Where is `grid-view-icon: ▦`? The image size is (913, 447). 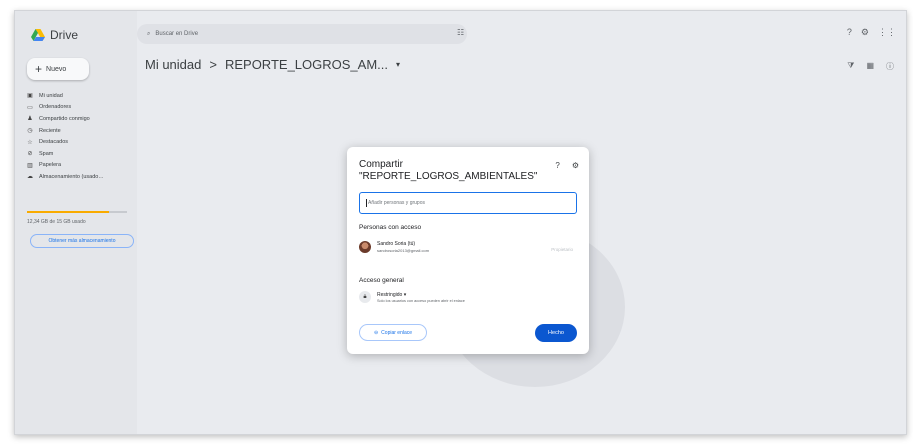
grid-view-icon: ▦ is located at coordinates (870, 66).